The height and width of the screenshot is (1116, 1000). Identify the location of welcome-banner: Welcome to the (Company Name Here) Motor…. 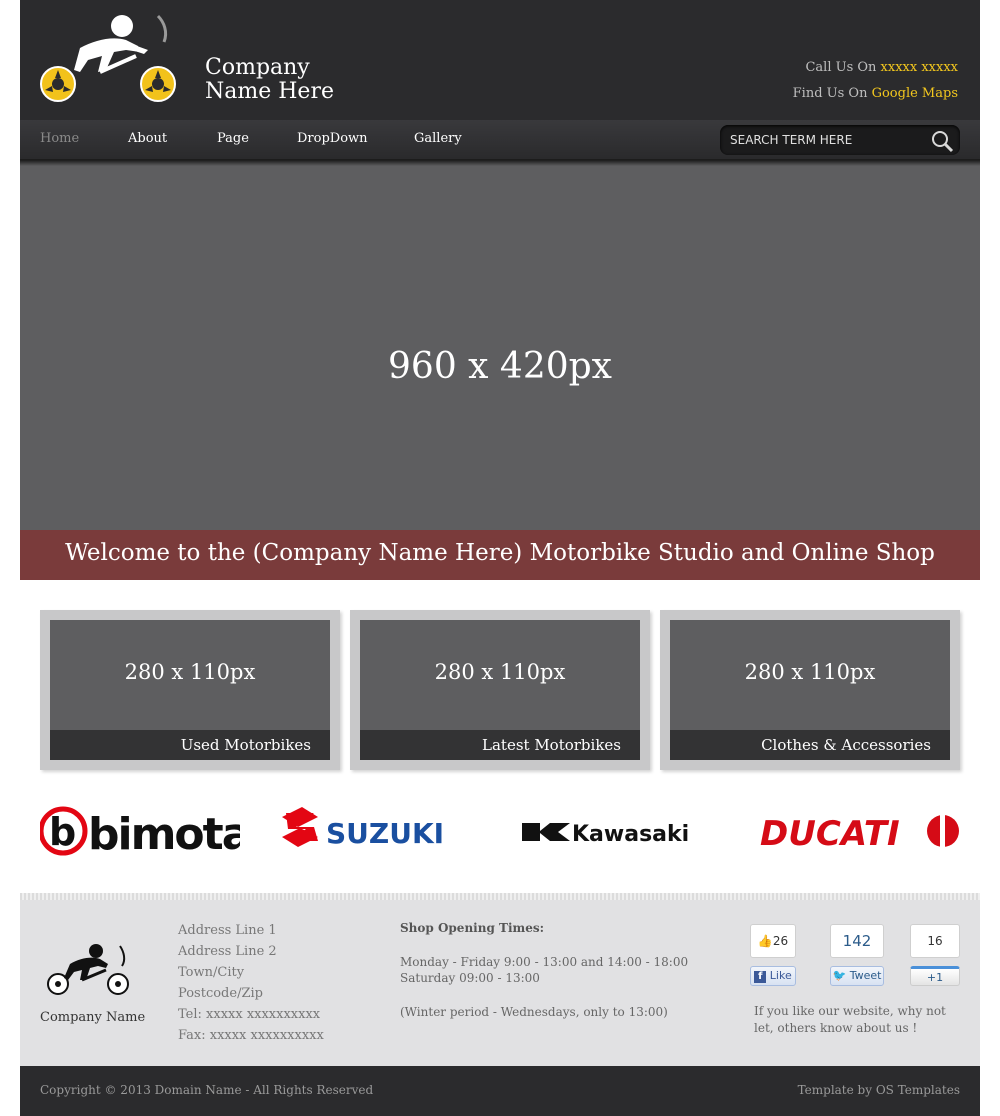
(500, 555).